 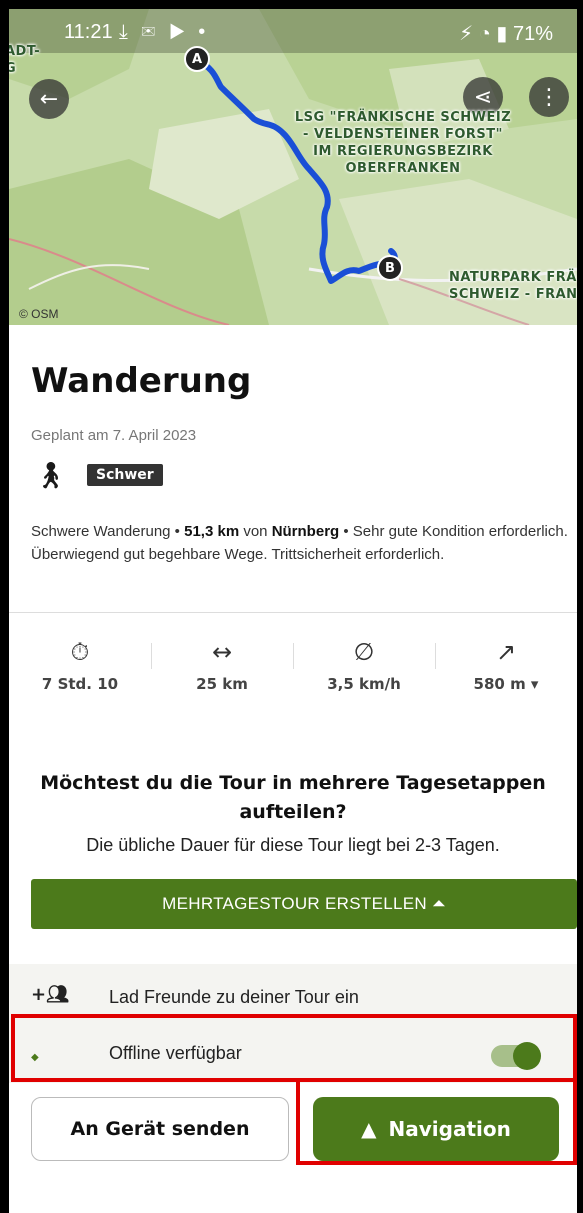 I want to click on stat-distance: ↔ 25 km, so click(x=222, y=664).